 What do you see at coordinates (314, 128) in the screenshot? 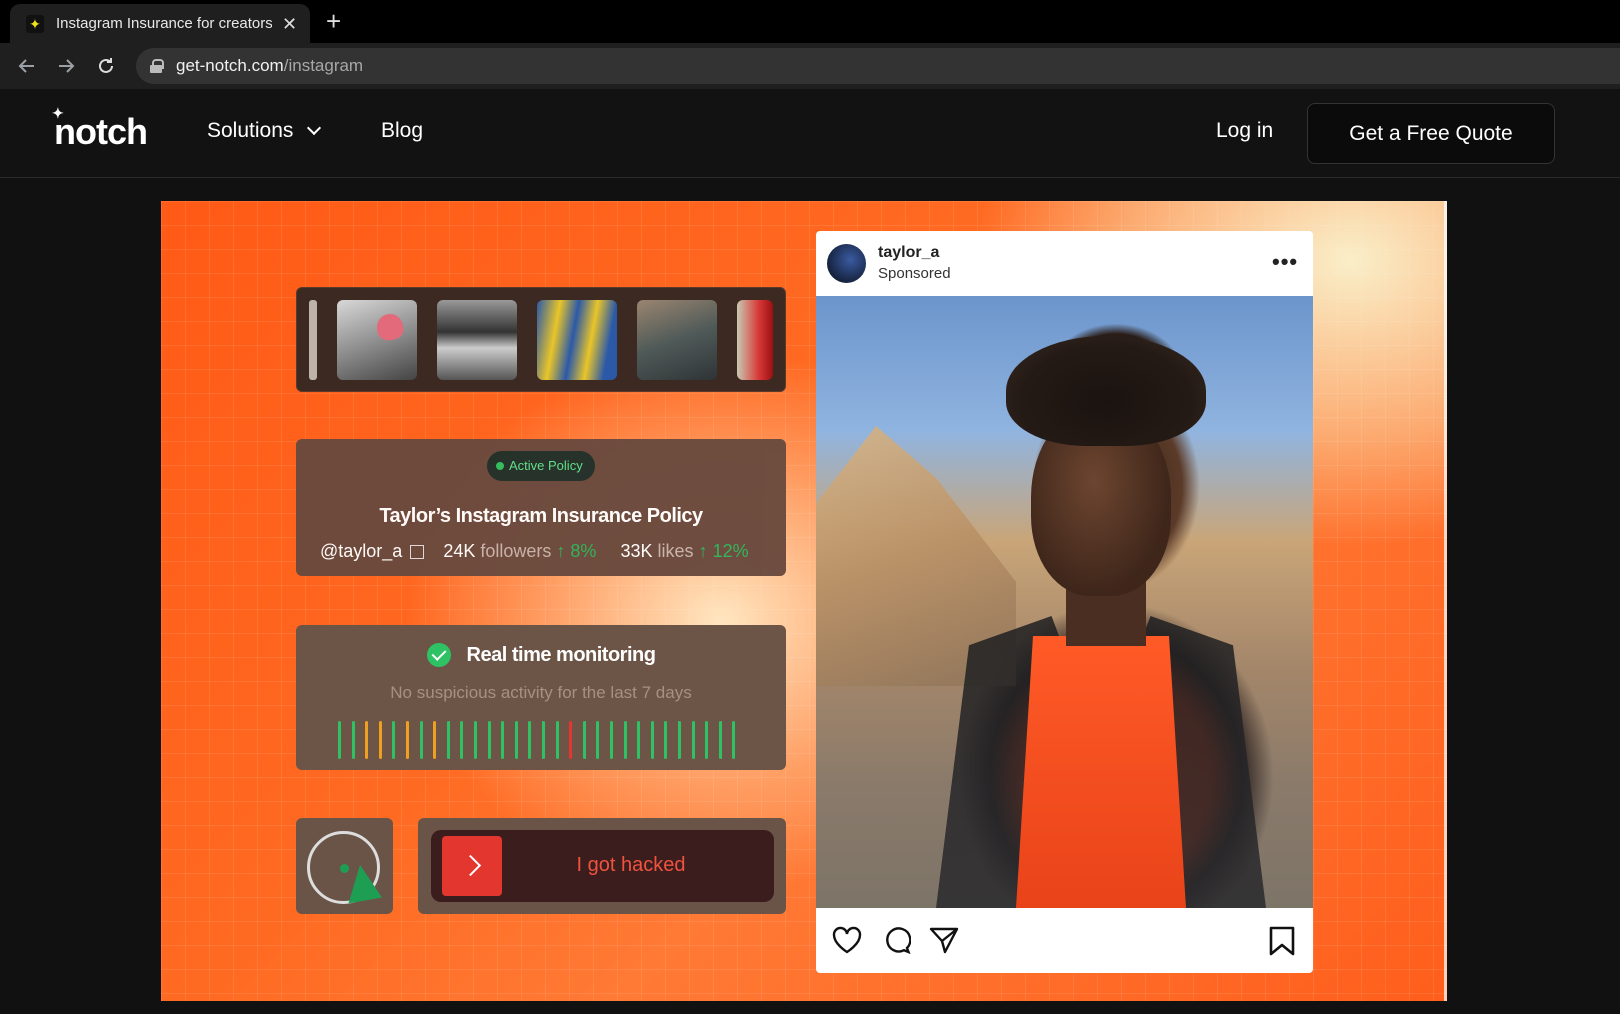
I see `chevron-down-icon` at bounding box center [314, 128].